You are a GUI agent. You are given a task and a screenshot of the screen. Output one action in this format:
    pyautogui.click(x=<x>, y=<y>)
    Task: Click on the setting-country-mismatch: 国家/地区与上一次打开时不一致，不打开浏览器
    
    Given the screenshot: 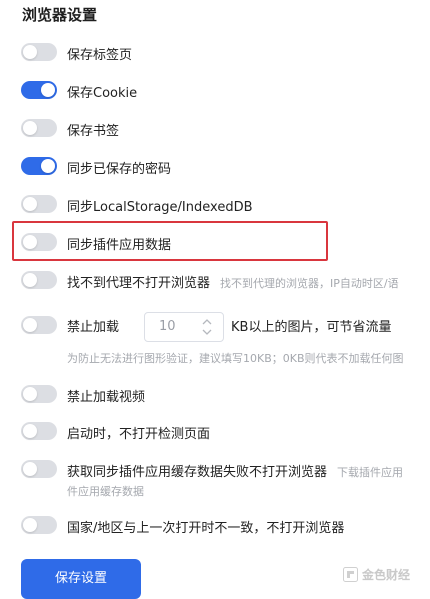 What is the action you would take?
    pyautogui.click(x=225, y=528)
    